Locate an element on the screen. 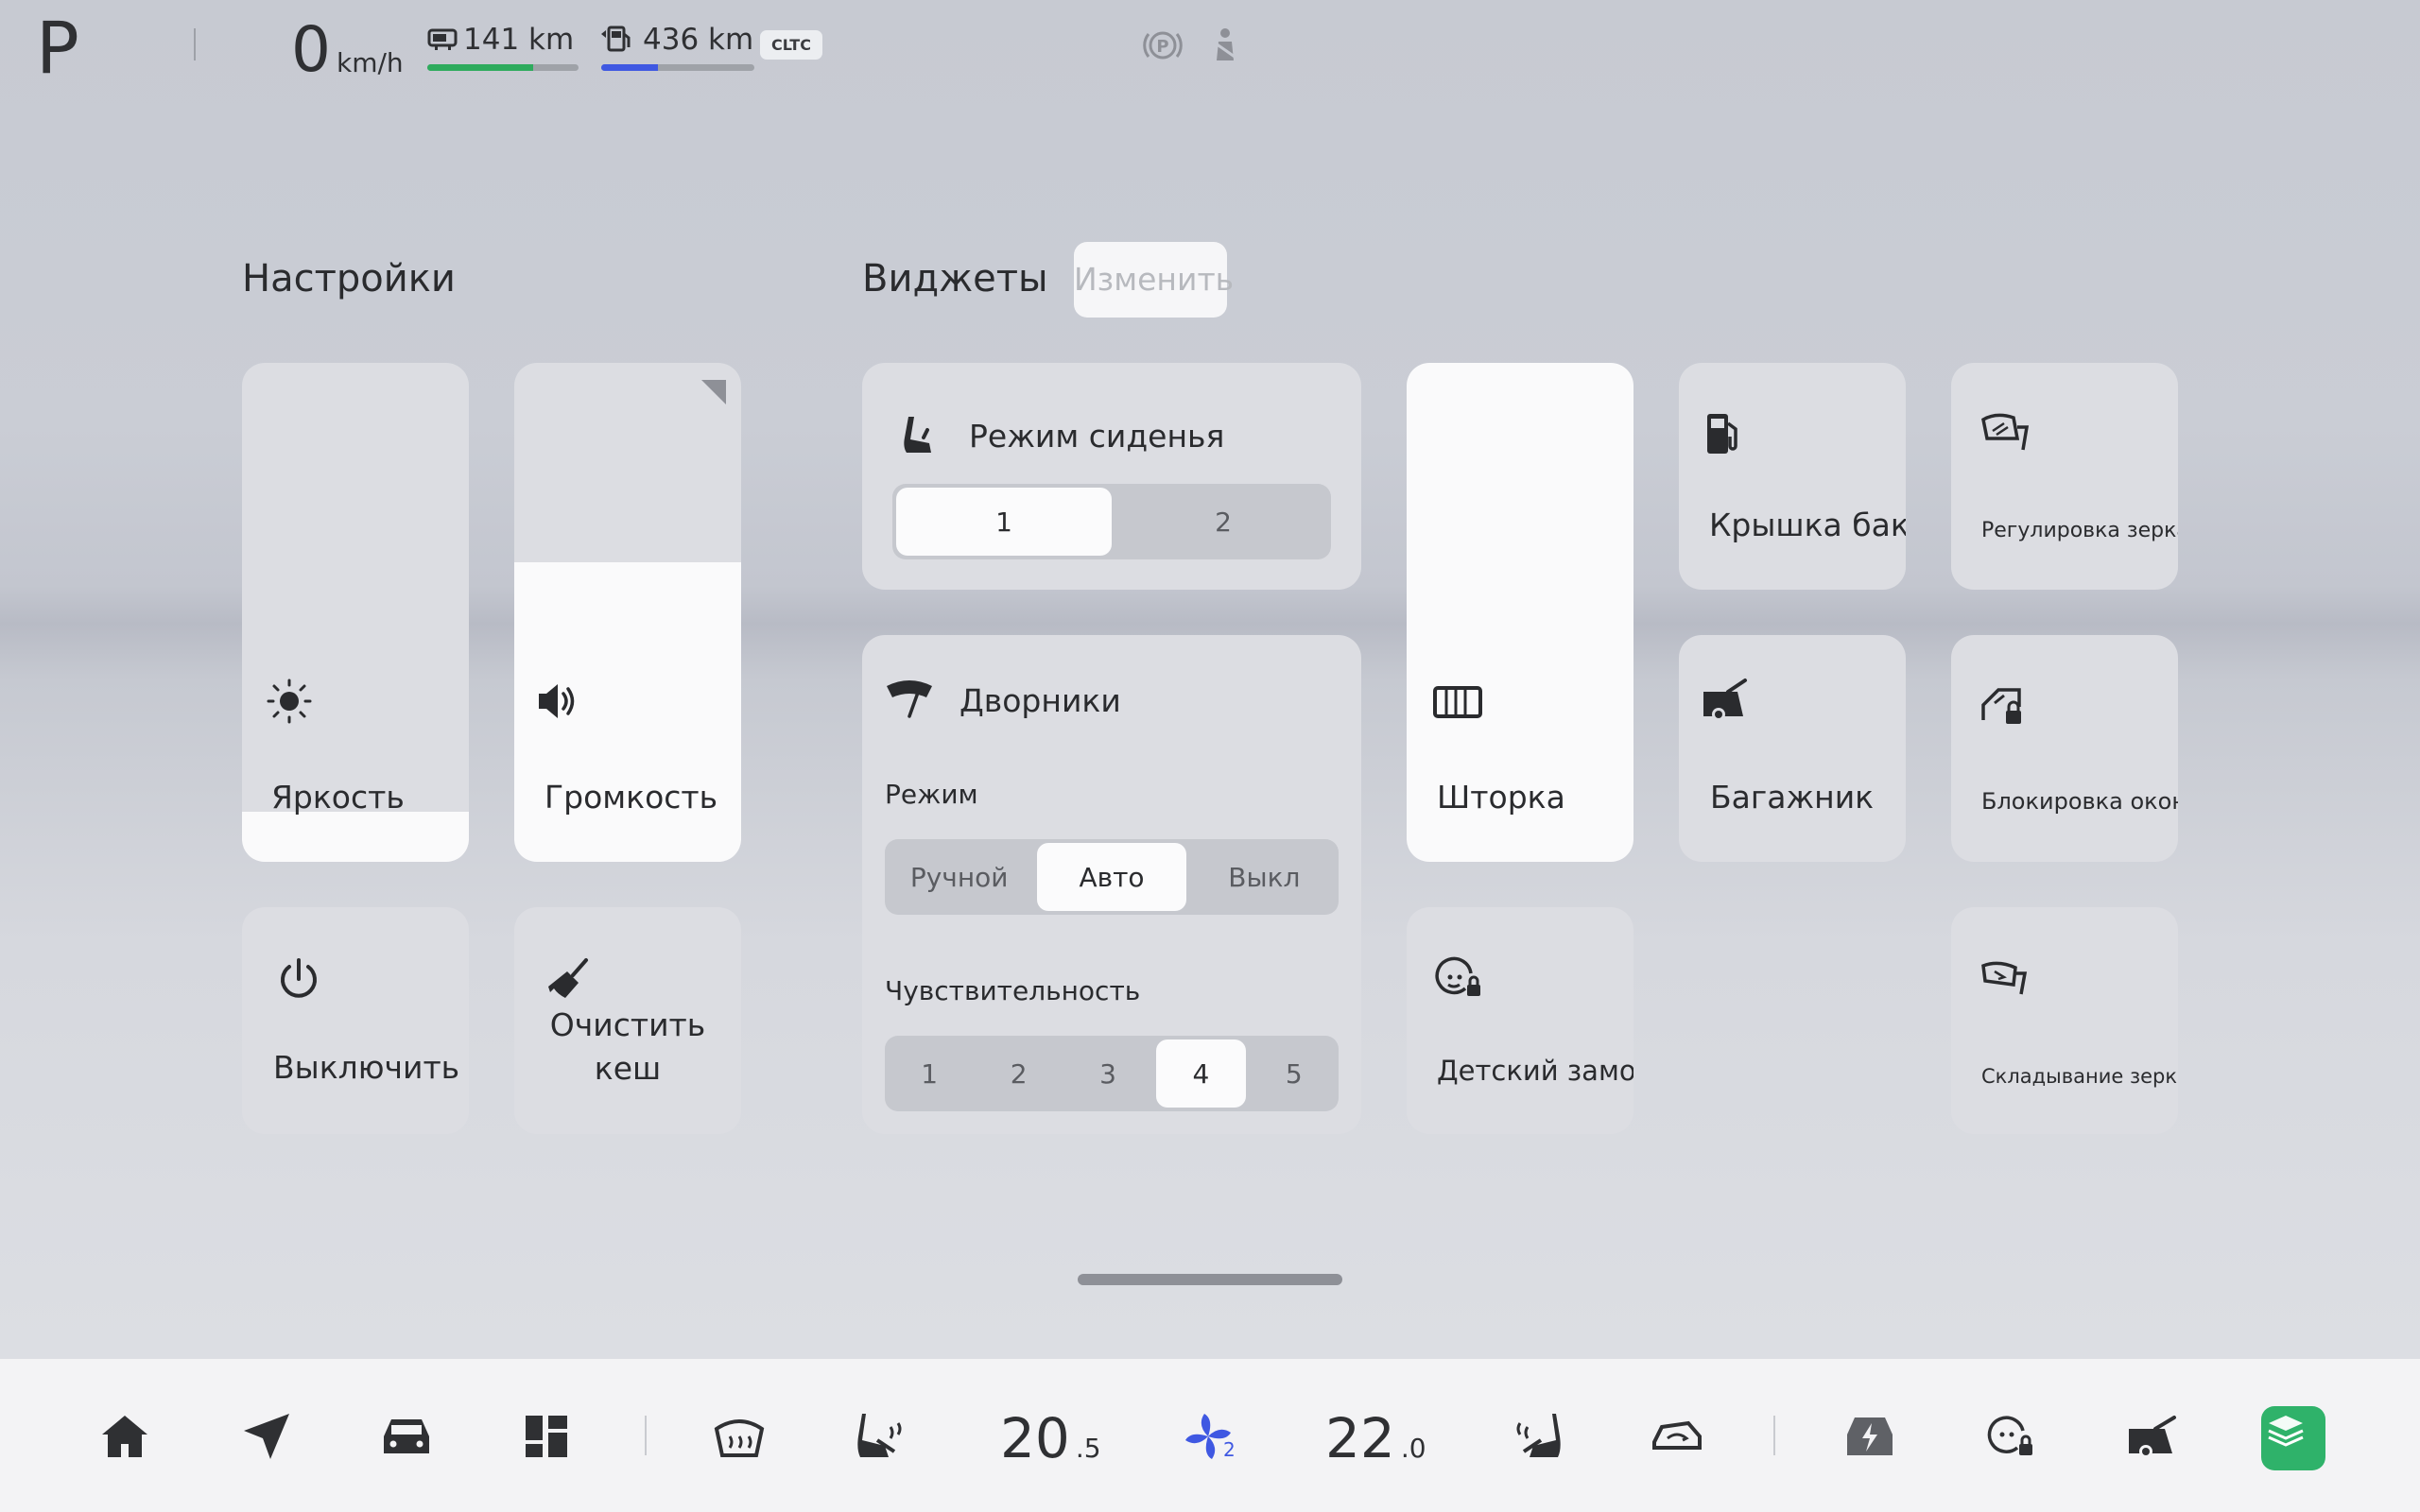 This screenshot has height=1512, width=2420. svg-text: P is located at coordinates (1162, 47).